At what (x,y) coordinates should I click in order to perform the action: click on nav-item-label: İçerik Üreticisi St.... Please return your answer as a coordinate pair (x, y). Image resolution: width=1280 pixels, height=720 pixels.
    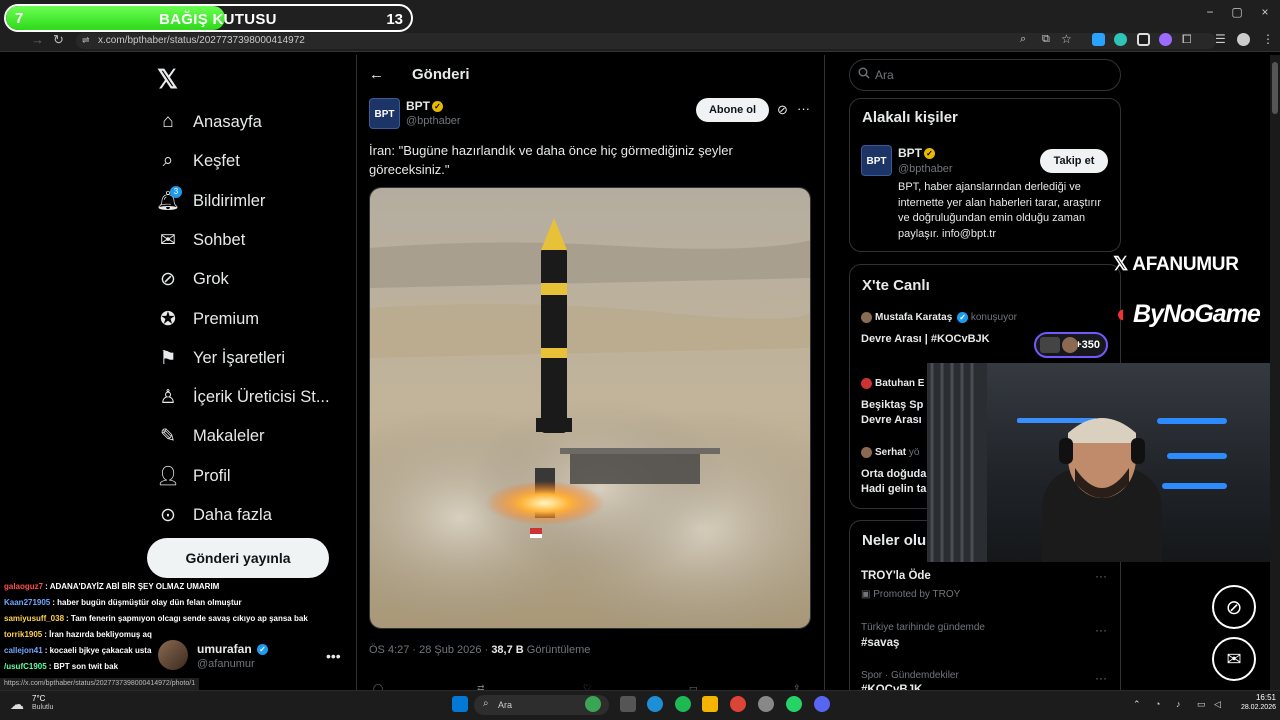
    Looking at the image, I should click on (261, 396).